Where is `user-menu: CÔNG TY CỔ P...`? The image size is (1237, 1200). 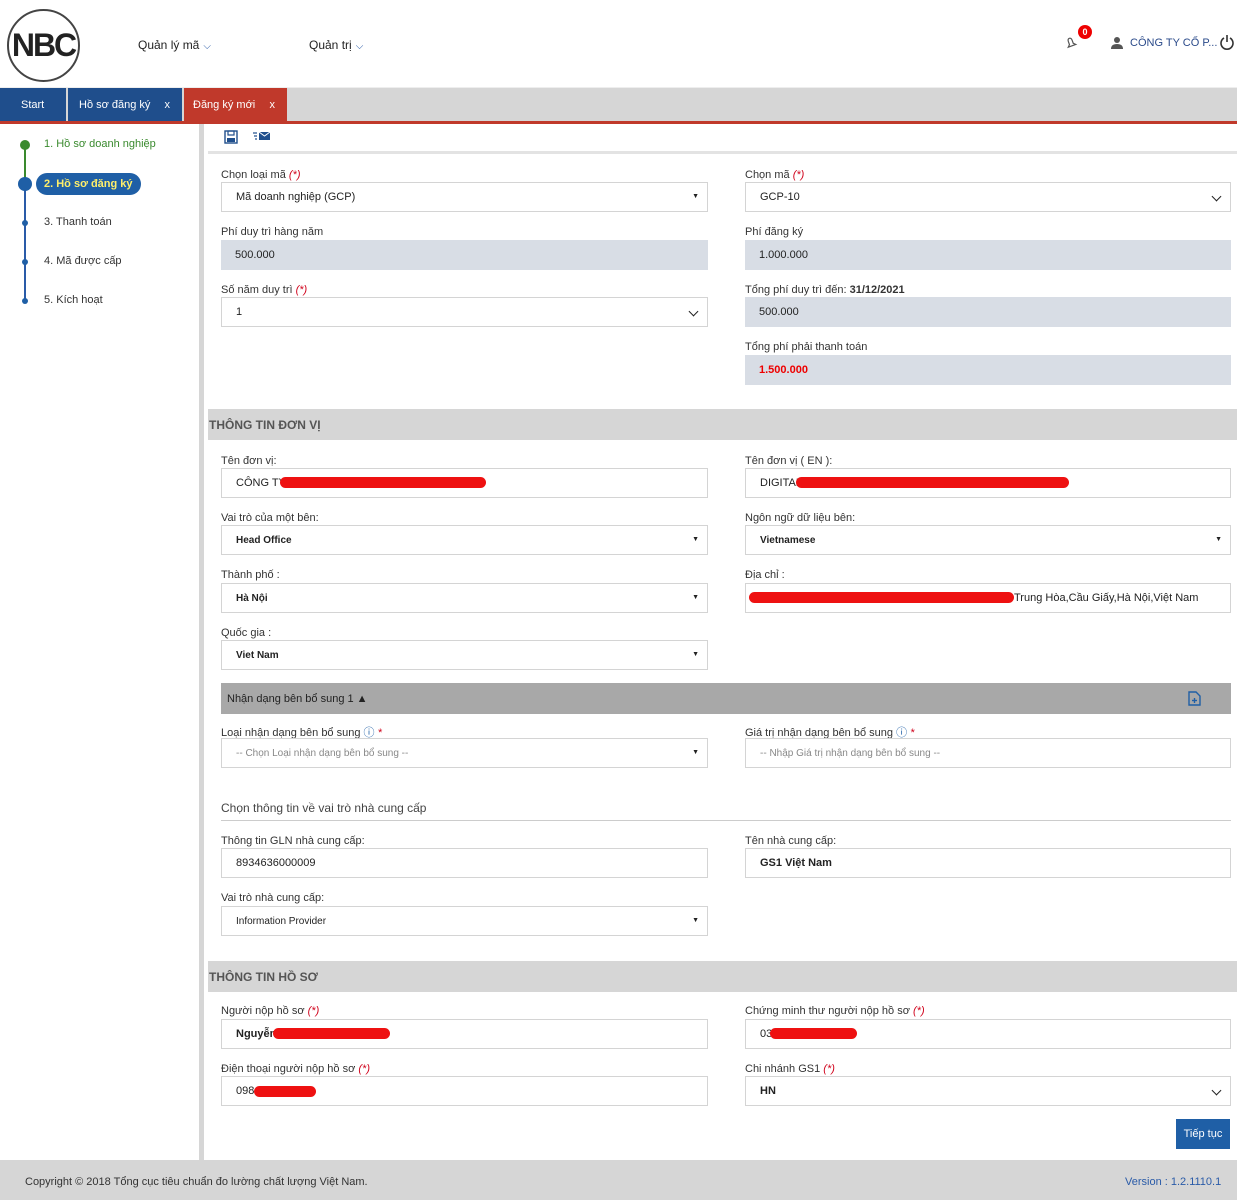
user-menu: CÔNG TY CỔ P... is located at coordinates (1163, 43).